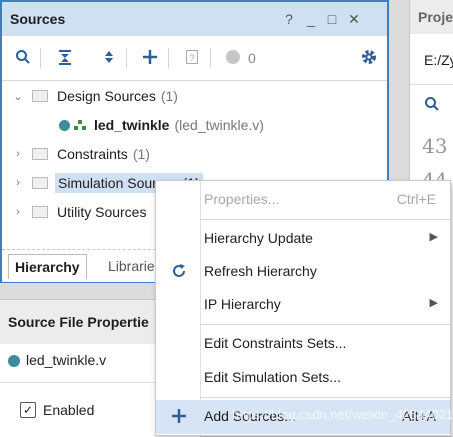  Describe the element at coordinates (106, 96) in the screenshot. I see `tree-item-label: Design Sources` at that location.